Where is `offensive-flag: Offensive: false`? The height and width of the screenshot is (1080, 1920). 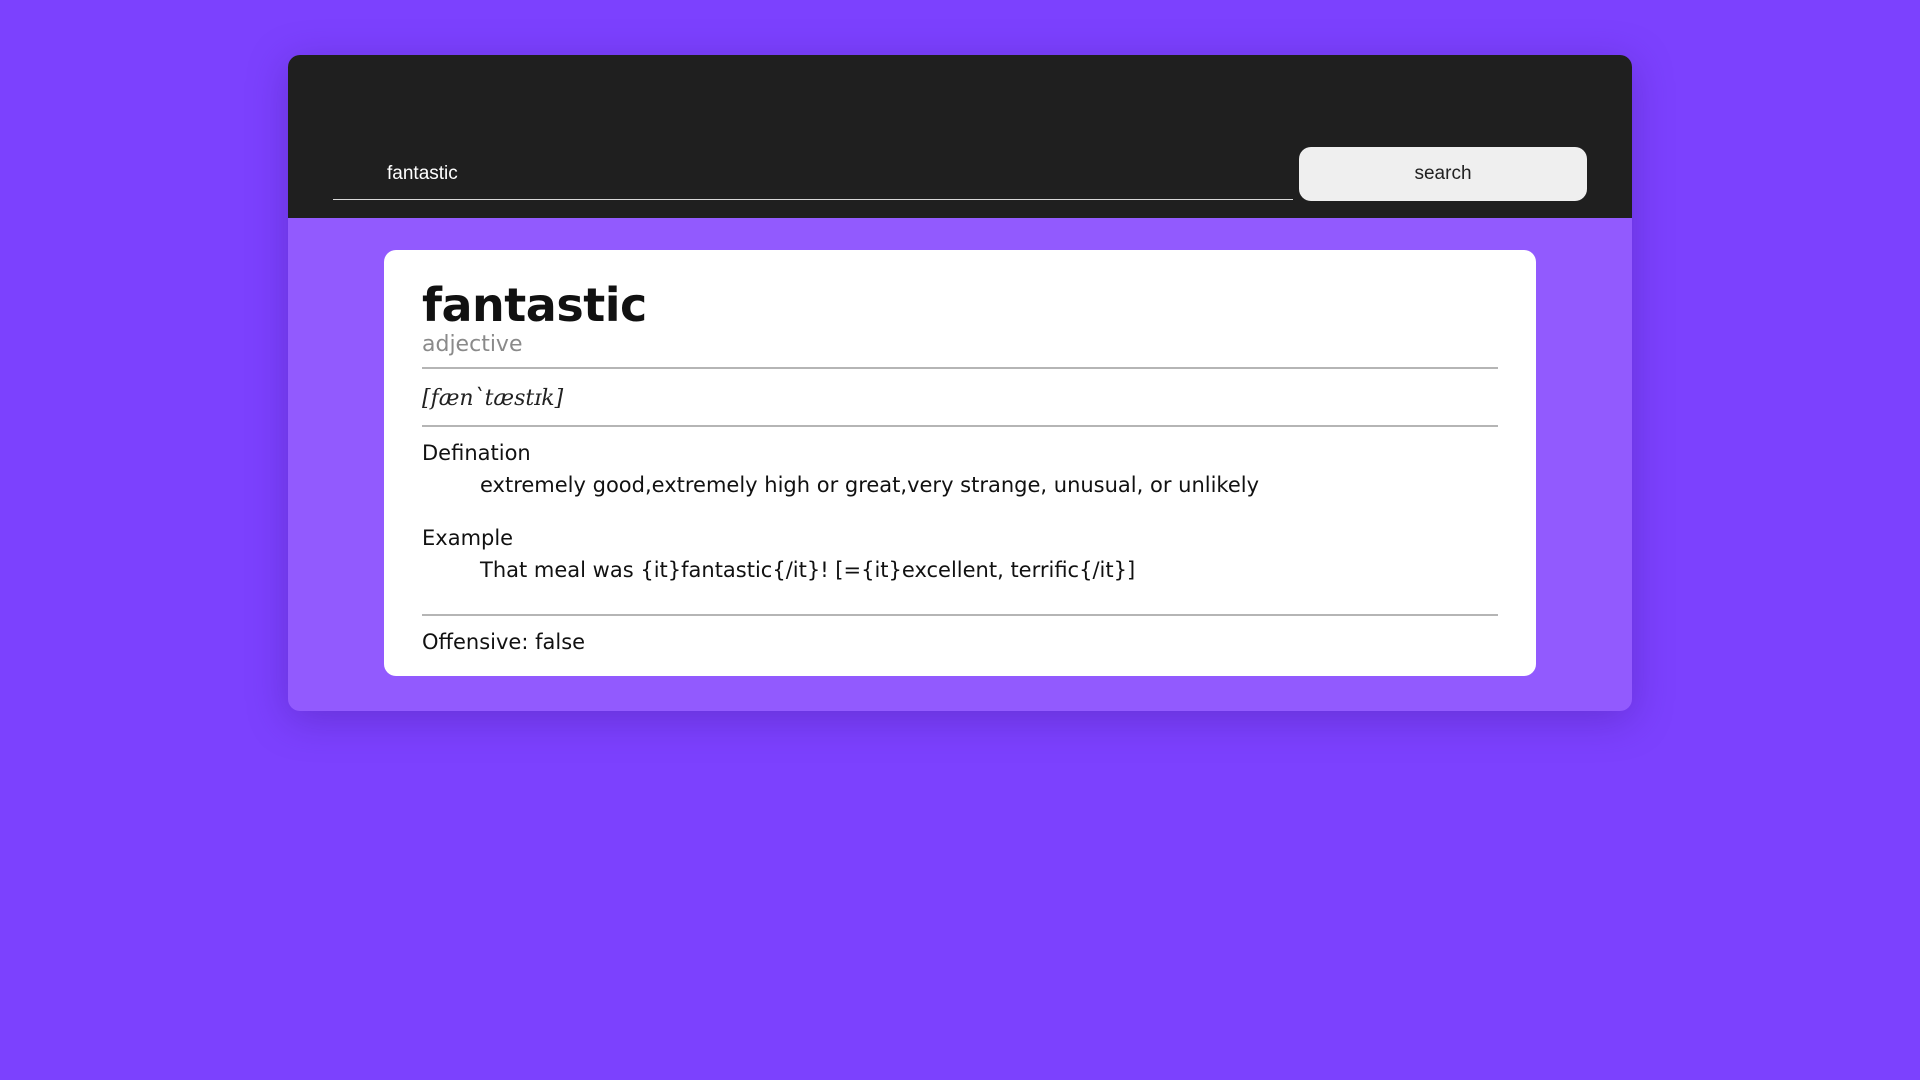
offensive-flag: Offensive: false is located at coordinates (504, 642).